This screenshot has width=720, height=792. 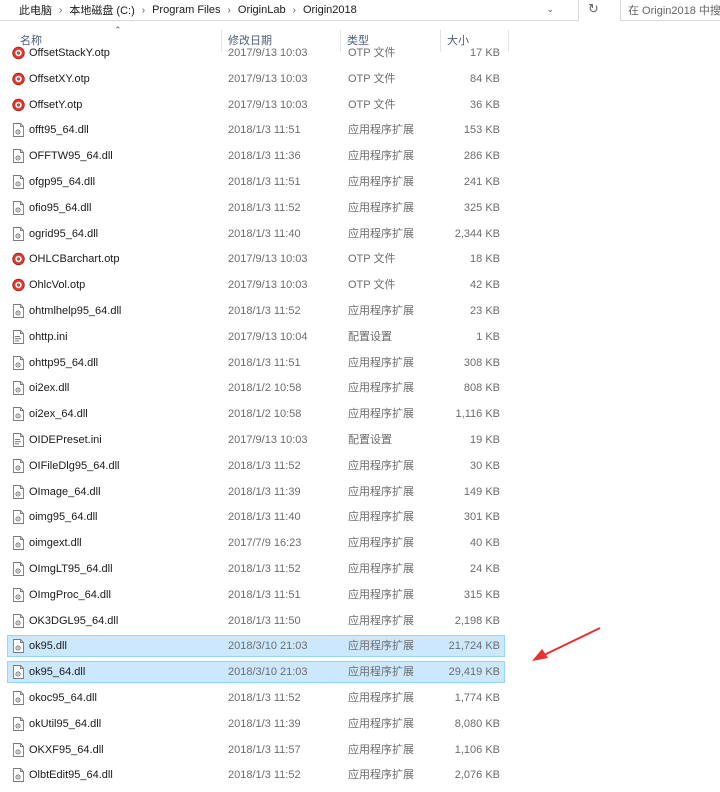 What do you see at coordinates (256, 105) in the screenshot?
I see `file-row: OffsetY.otp 2017/9/13 10:03 OTP 文件 36 KB` at bounding box center [256, 105].